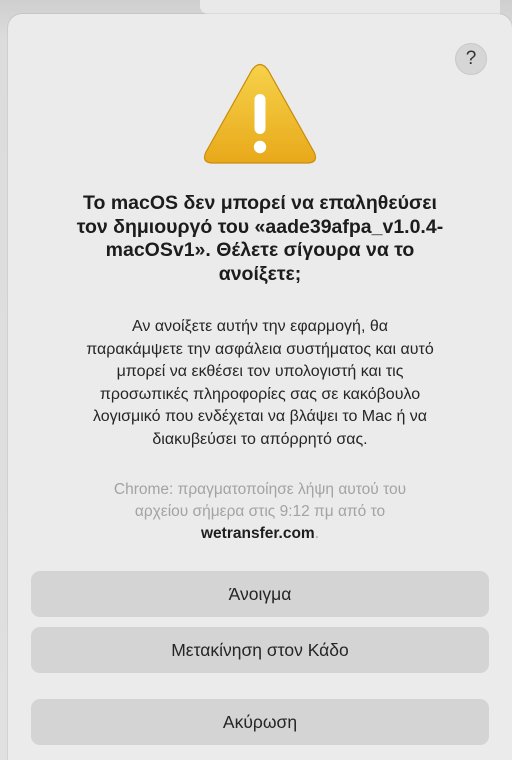  Describe the element at coordinates (260, 594) in the screenshot. I see `open-button: Άνοιγμα` at that location.